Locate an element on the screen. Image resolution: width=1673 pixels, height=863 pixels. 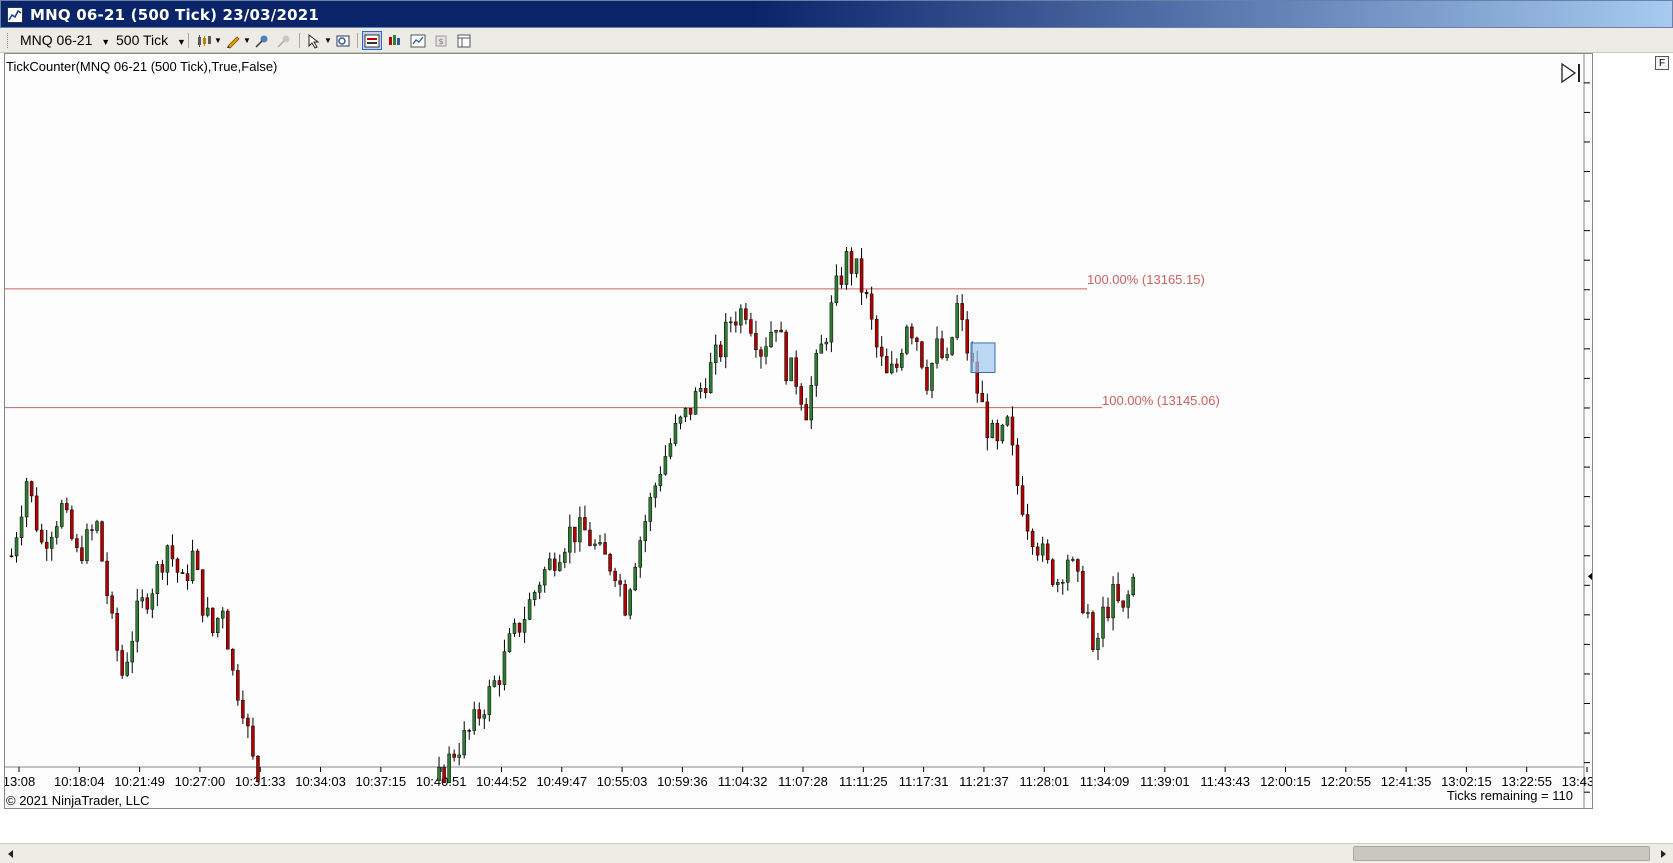
x-tick-label: 13:22:55 is located at coordinates (1526, 781).